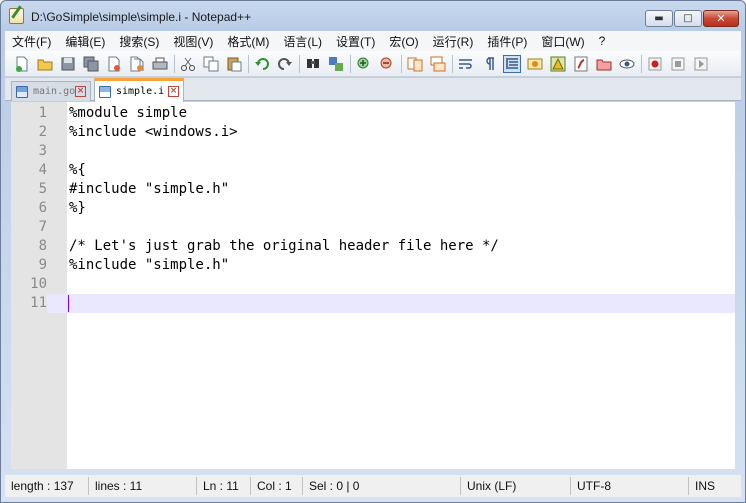 The width and height of the screenshot is (746, 503). What do you see at coordinates (659, 18) in the screenshot?
I see `minimize-button: ▬` at bounding box center [659, 18].